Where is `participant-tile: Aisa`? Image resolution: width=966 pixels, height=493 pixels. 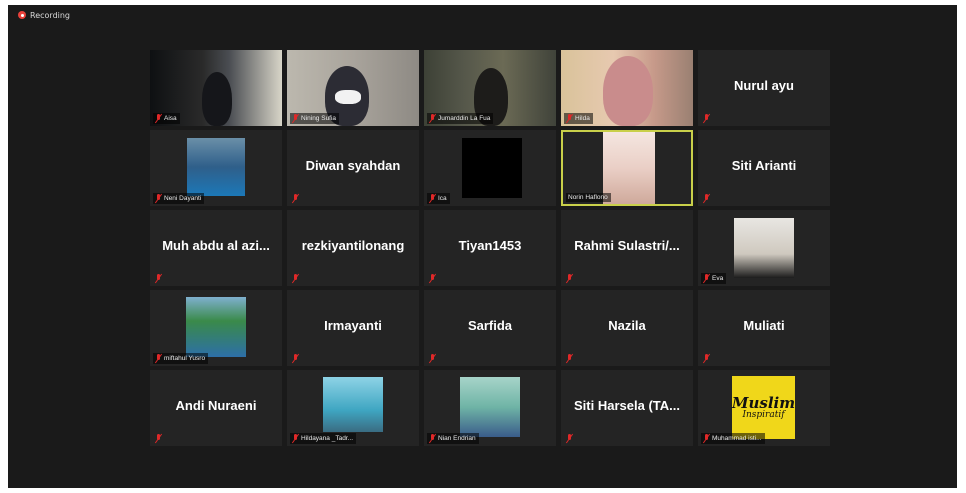 participant-tile: Aisa is located at coordinates (216, 88).